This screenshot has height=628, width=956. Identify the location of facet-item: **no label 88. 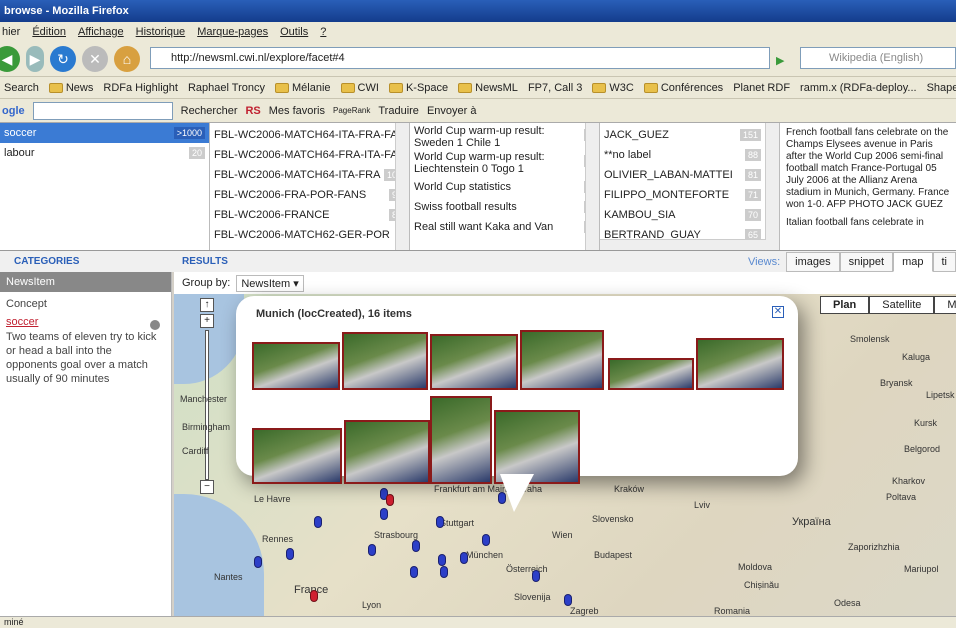
(689, 155).